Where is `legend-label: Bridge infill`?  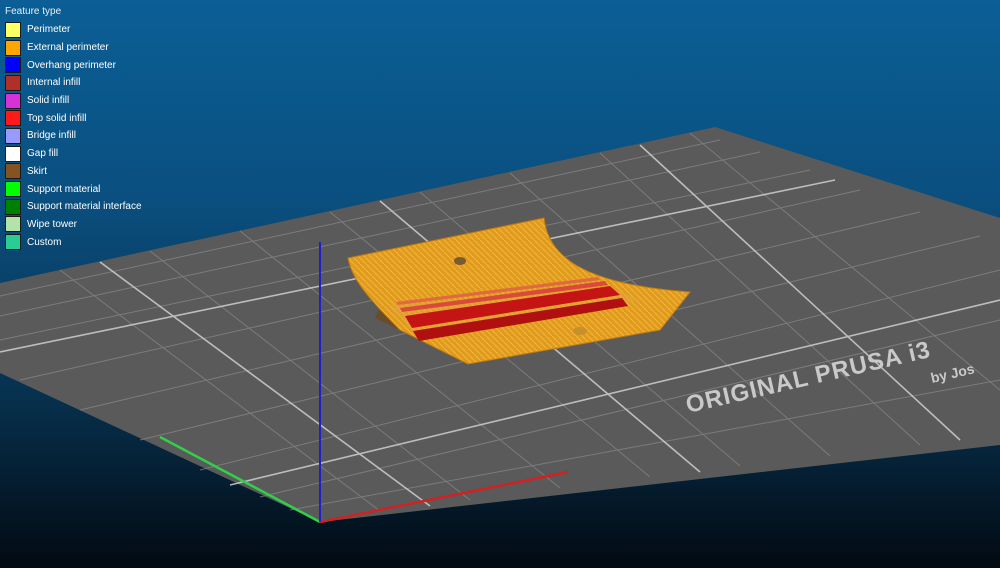
legend-label: Bridge infill is located at coordinates (51, 136).